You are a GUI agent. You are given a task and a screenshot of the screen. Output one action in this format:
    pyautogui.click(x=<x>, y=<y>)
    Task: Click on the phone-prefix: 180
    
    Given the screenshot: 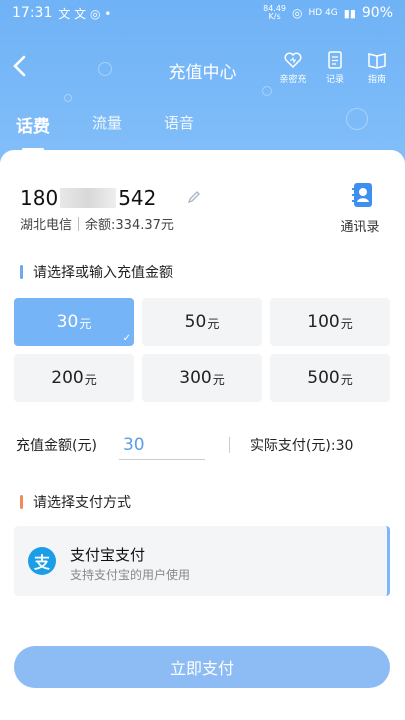 What is the action you would take?
    pyautogui.click(x=39, y=198)
    